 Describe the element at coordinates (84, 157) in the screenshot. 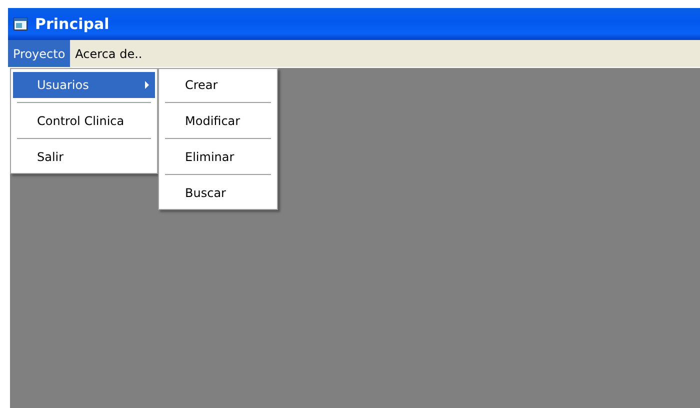

I see `menu-item: Salir` at that location.